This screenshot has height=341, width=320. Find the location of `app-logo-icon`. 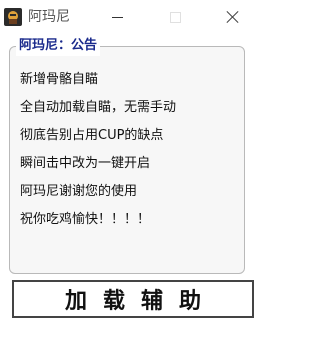

app-logo-icon is located at coordinates (13, 17).